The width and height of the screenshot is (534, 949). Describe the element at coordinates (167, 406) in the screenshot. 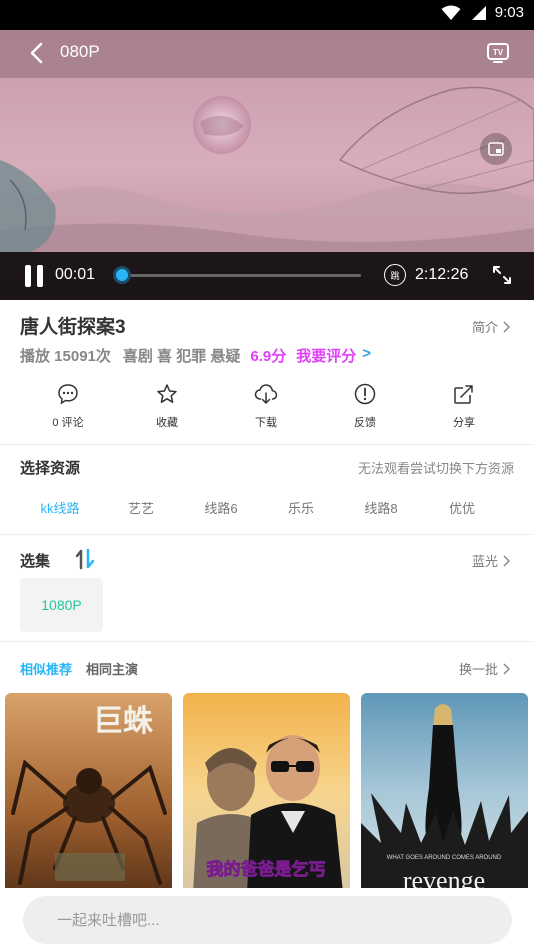

I see `favorite-button: 收藏` at that location.